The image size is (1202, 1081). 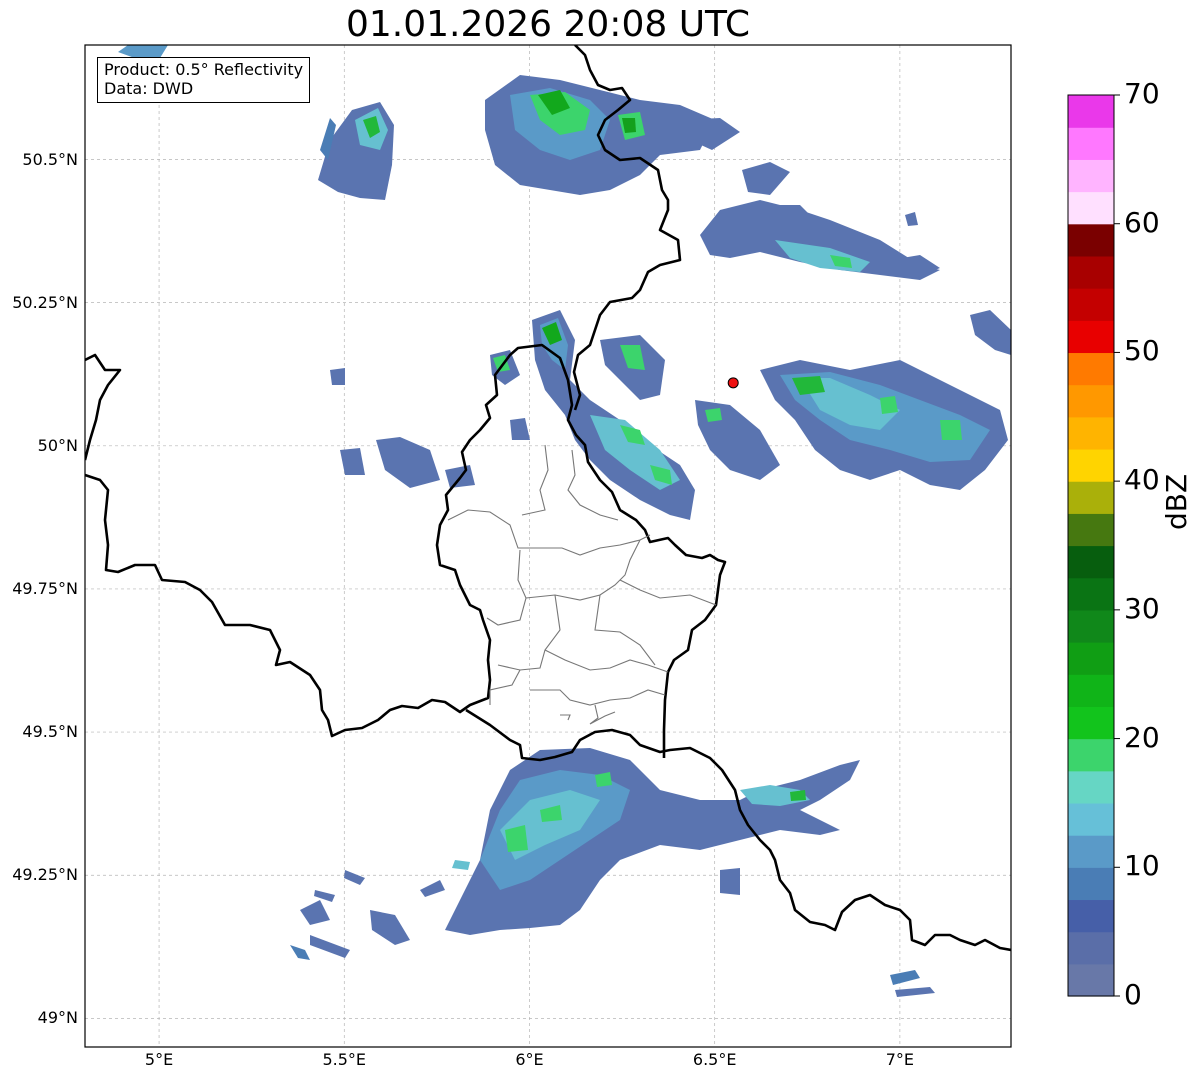 I want to click on colorbar-tick-label: 40, so click(x=1142, y=480).